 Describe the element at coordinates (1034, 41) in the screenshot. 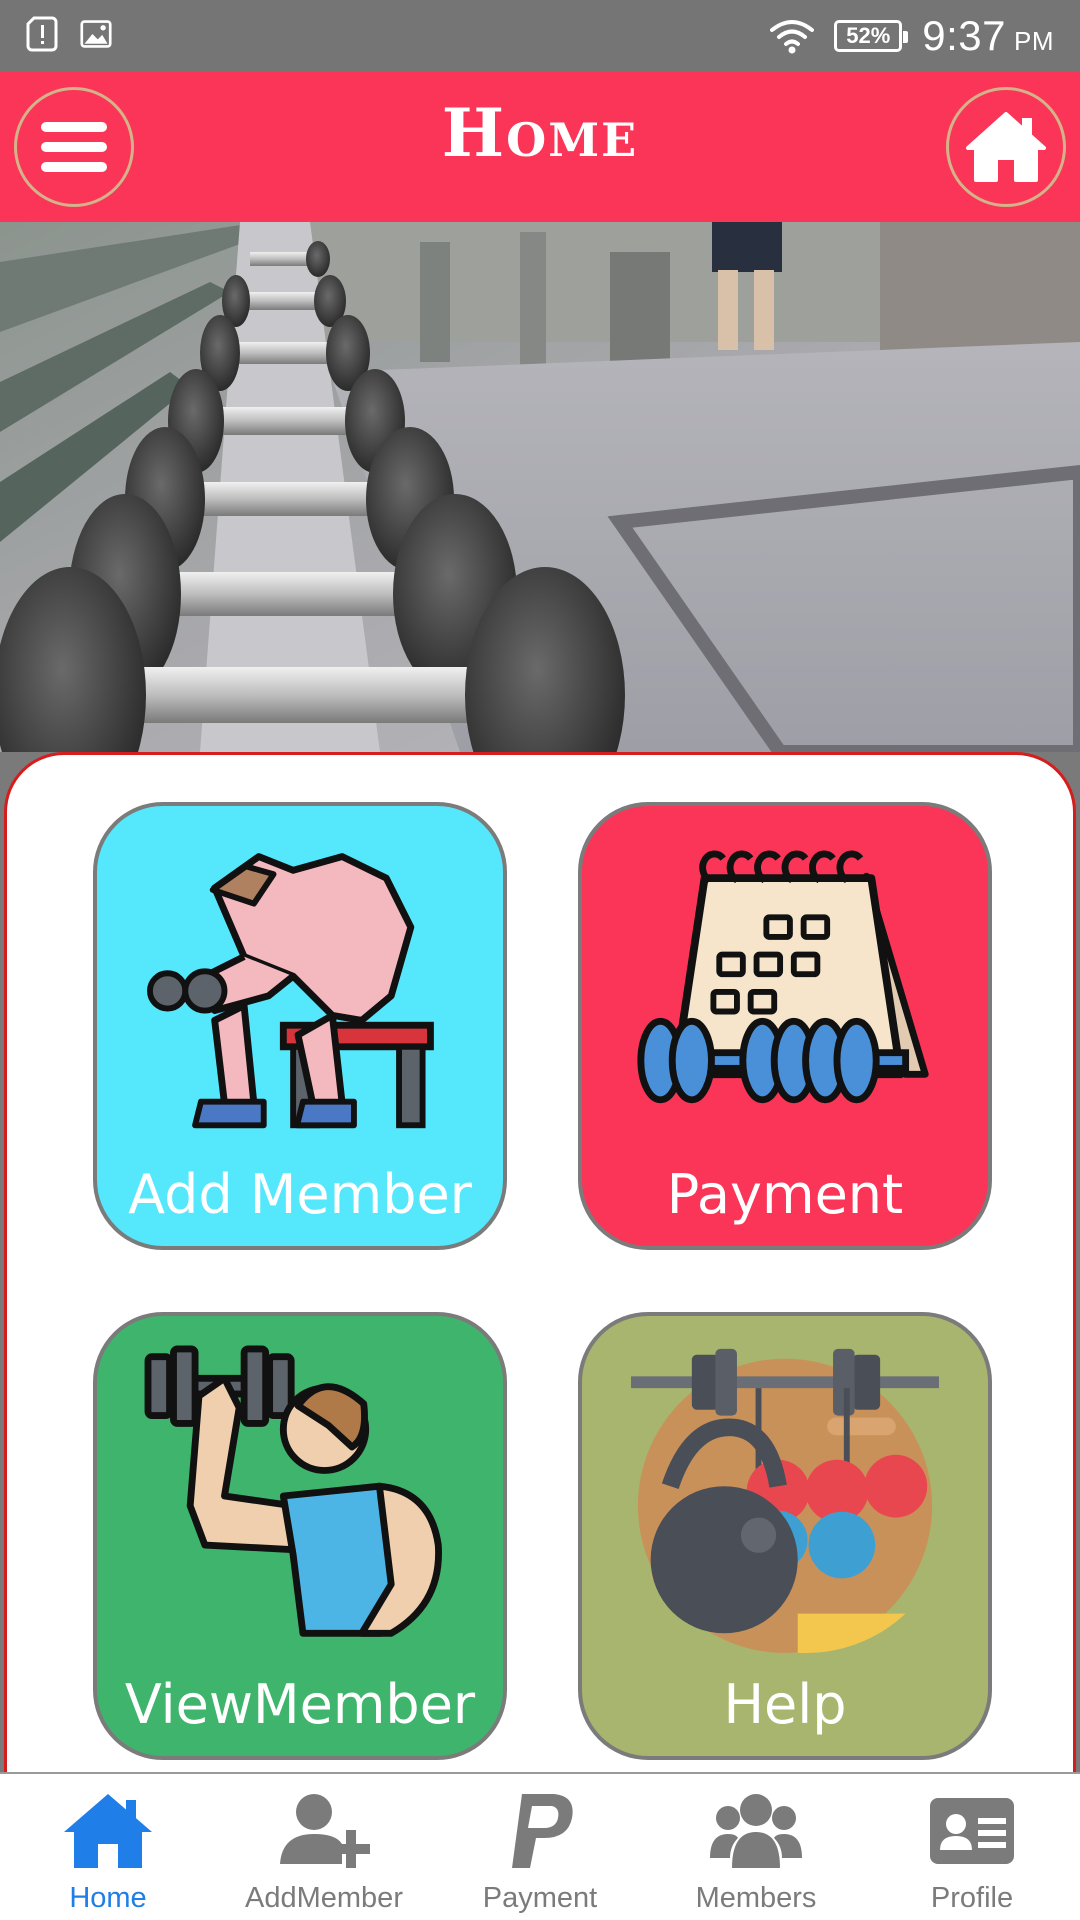

I see `clock-ampm: PM` at that location.